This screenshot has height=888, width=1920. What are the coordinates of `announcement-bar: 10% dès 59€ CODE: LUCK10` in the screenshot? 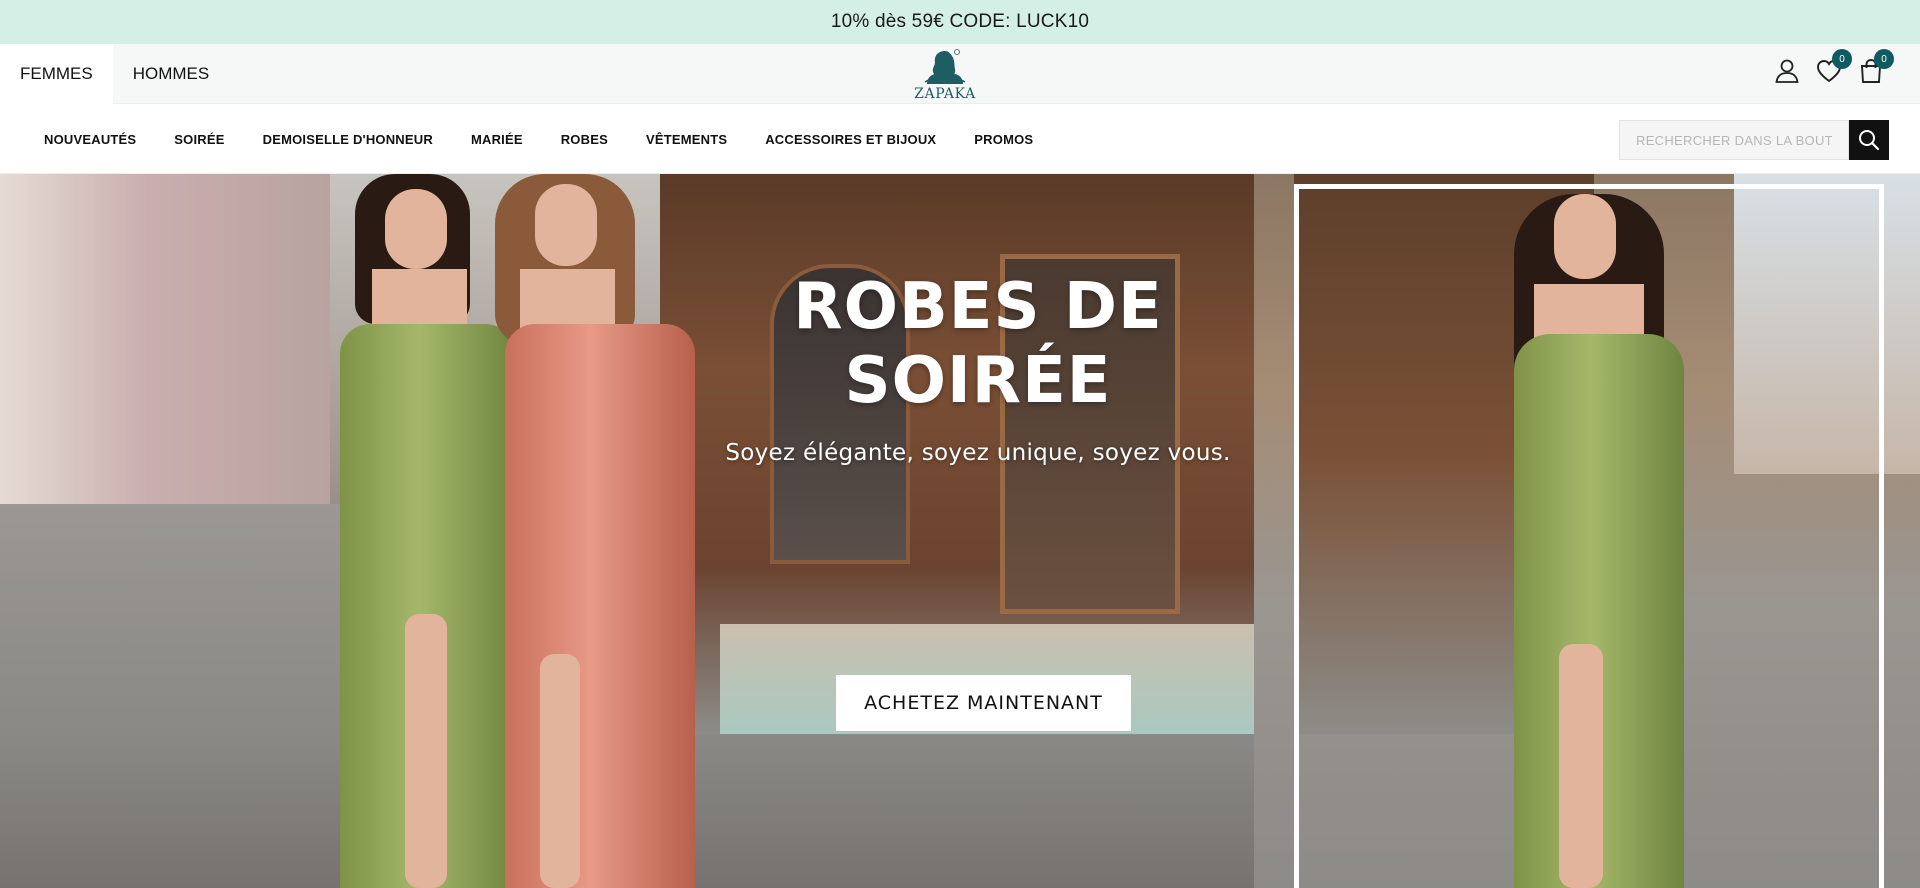 It's located at (960, 22).